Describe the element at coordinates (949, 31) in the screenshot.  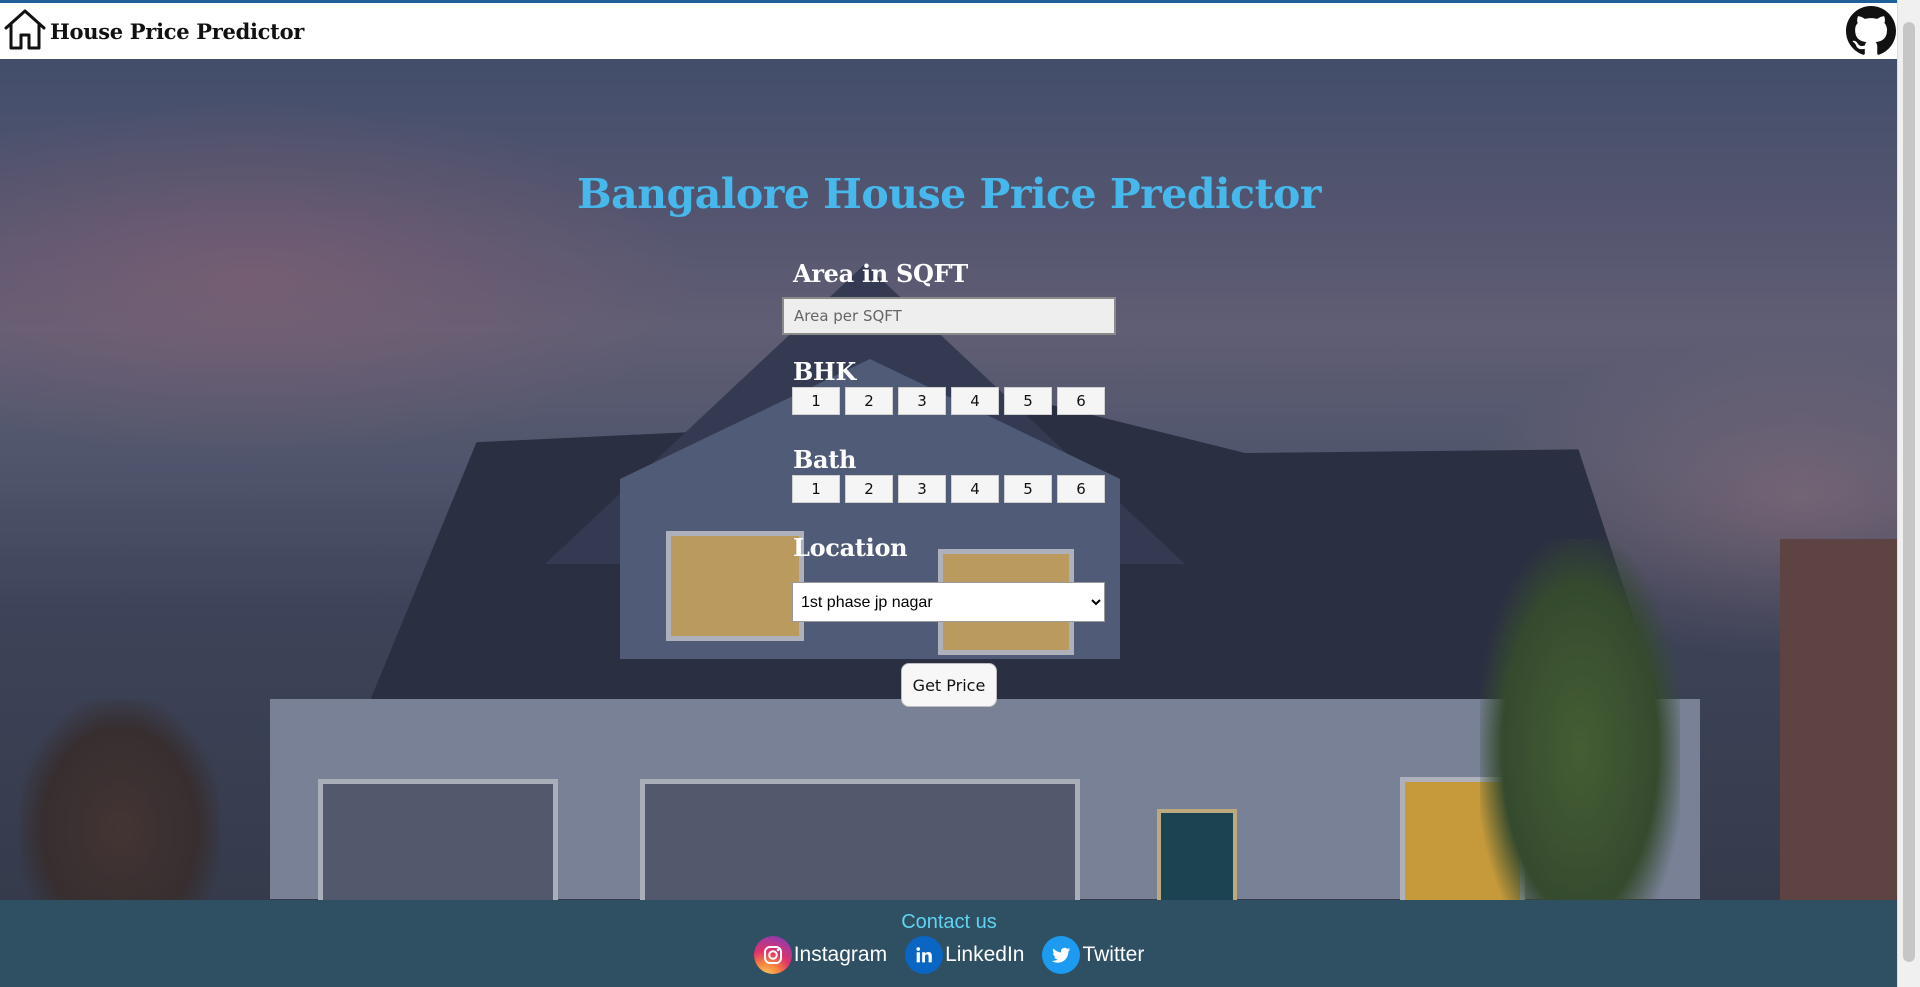
I see `navbar: House Price Predictor` at that location.